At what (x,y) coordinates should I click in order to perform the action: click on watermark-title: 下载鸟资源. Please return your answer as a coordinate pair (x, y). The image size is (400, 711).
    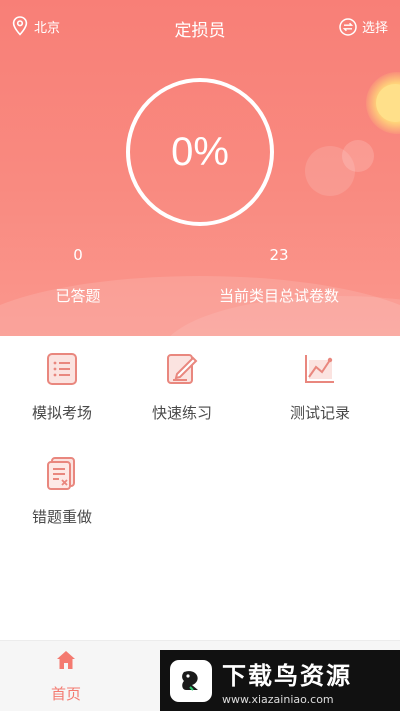
    Looking at the image, I should click on (287, 675).